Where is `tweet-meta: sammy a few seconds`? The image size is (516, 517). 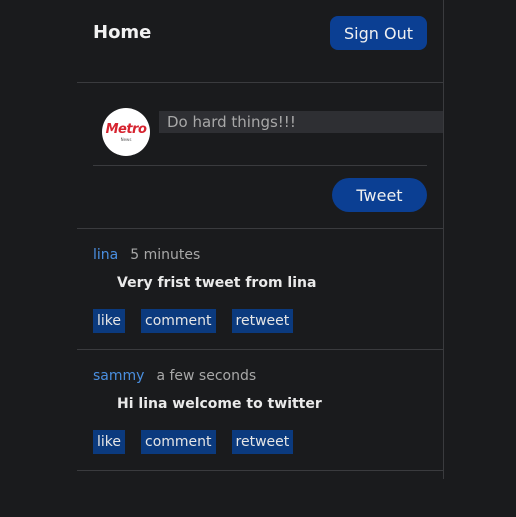 tweet-meta: sammy a few seconds is located at coordinates (174, 376).